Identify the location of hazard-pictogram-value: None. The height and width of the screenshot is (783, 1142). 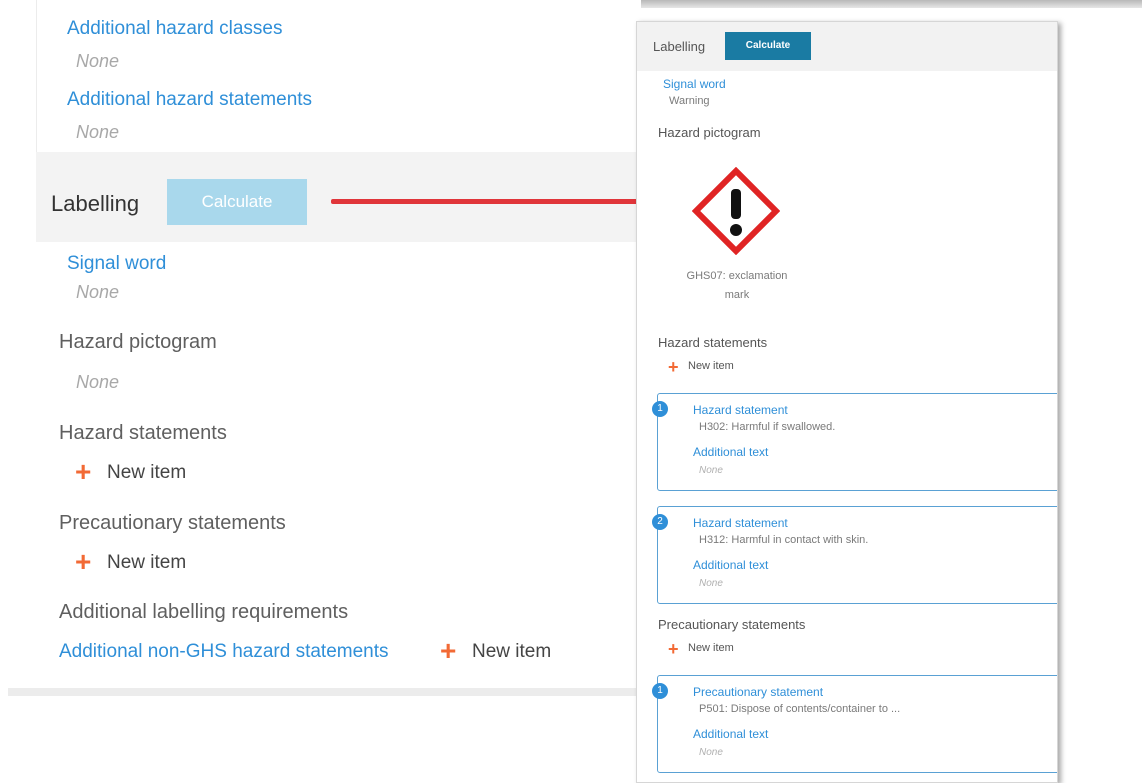
(98, 382).